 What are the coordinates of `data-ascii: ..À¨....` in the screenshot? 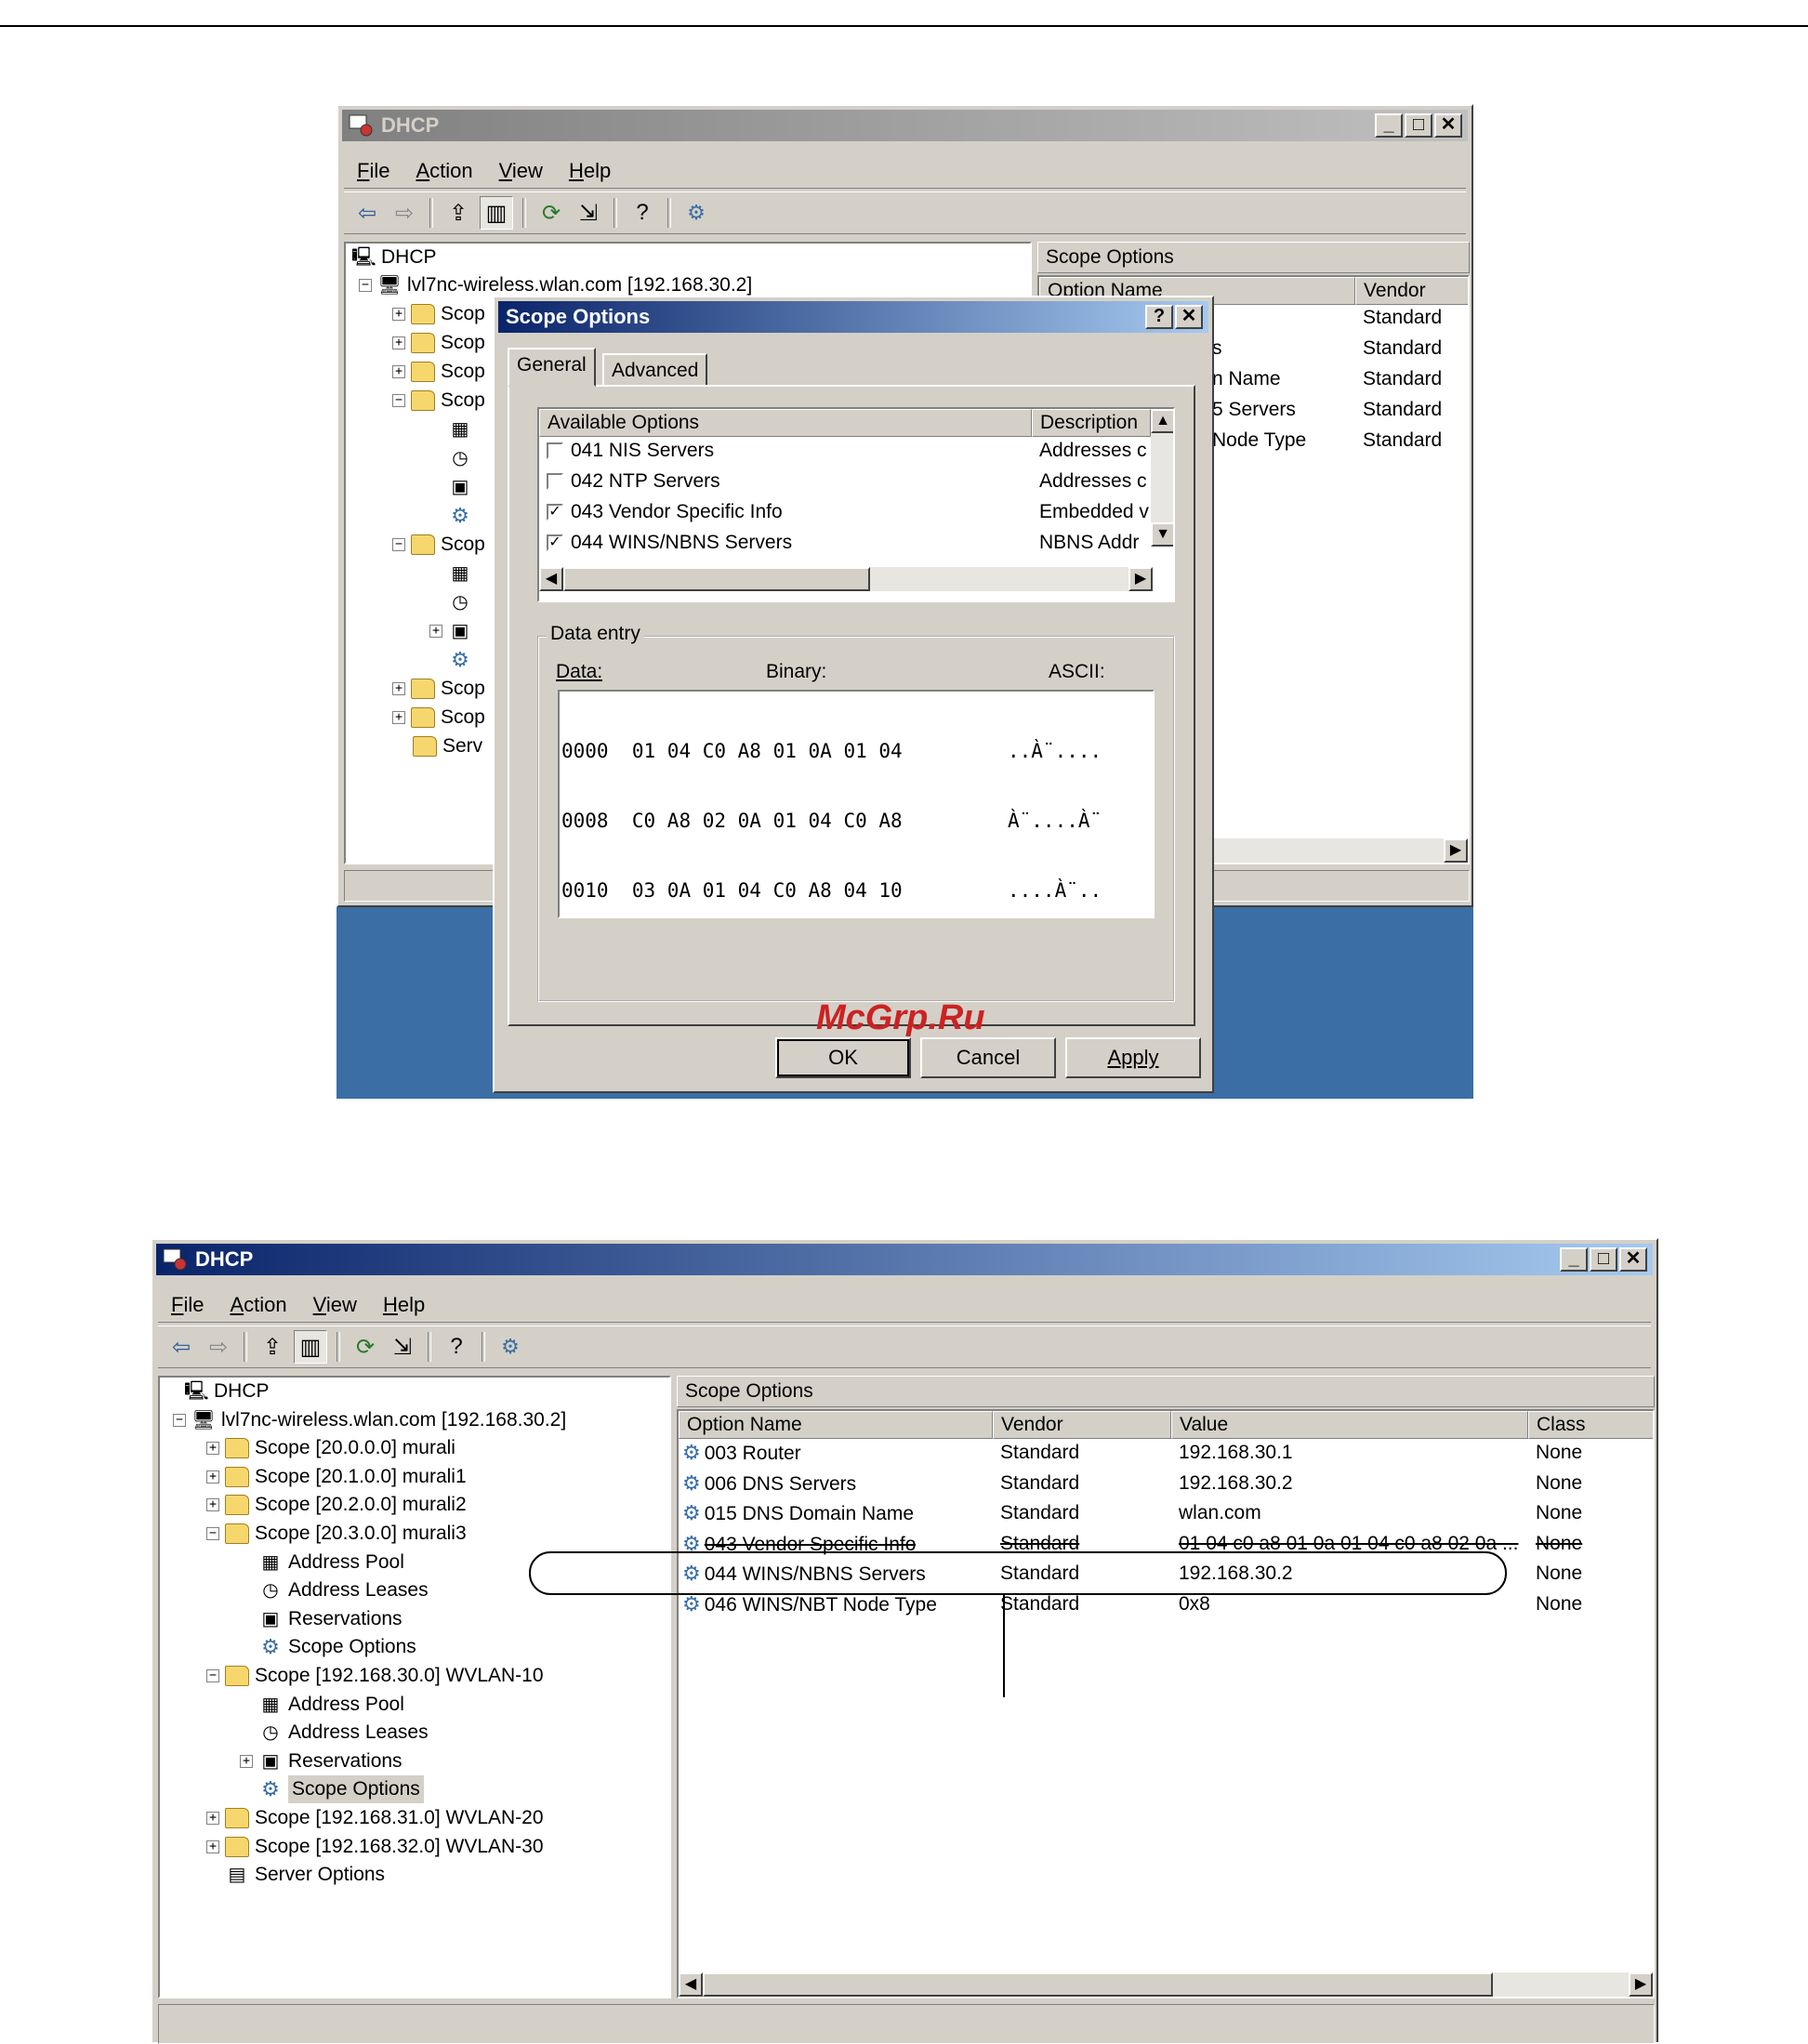 It's located at (1055, 751).